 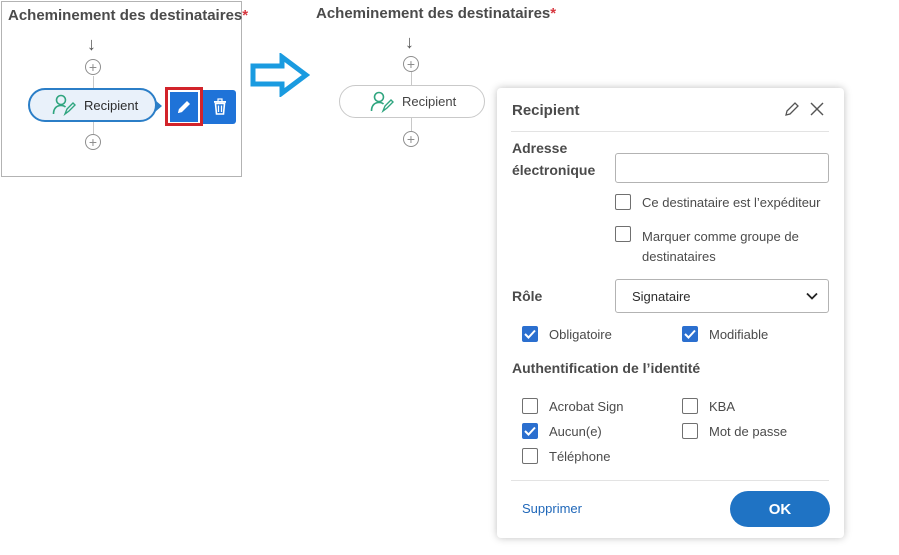 What do you see at coordinates (546, 110) in the screenshot?
I see `panel-title: Recipient` at bounding box center [546, 110].